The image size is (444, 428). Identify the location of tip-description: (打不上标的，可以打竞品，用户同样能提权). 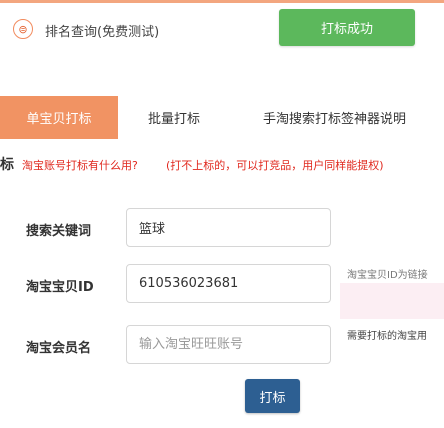
(275, 165).